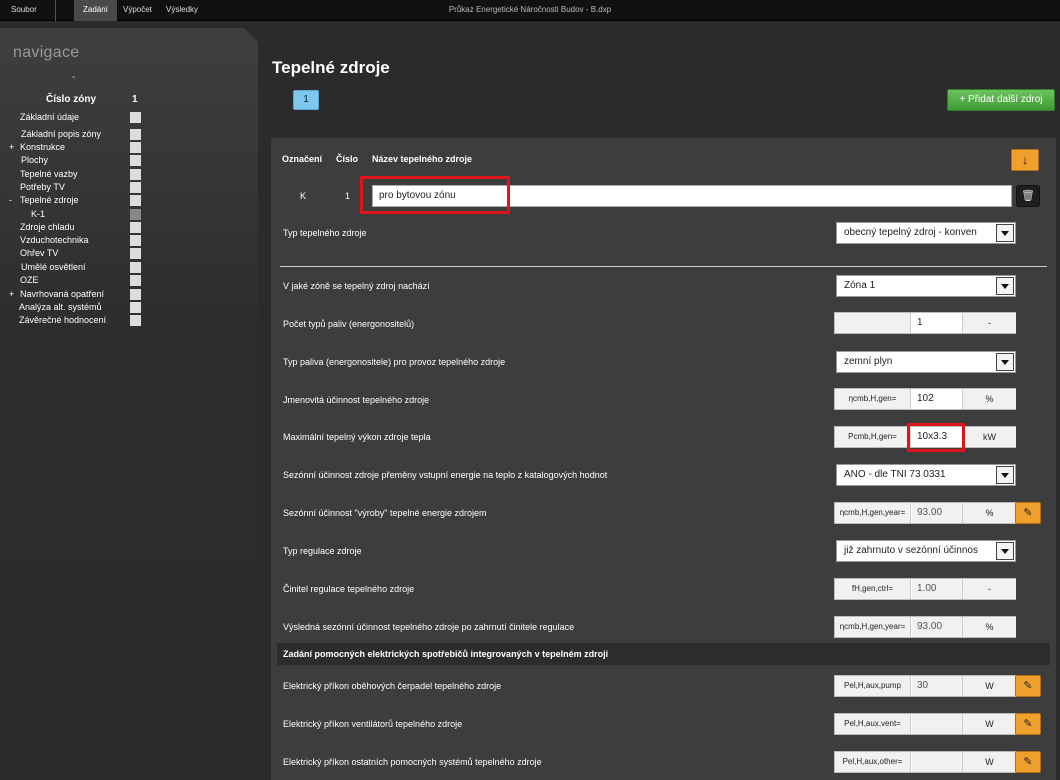 The image size is (1060, 780). Describe the element at coordinates (72, 148) in the screenshot. I see `sidebar-item-konstrukce: + Konstrukce` at that location.